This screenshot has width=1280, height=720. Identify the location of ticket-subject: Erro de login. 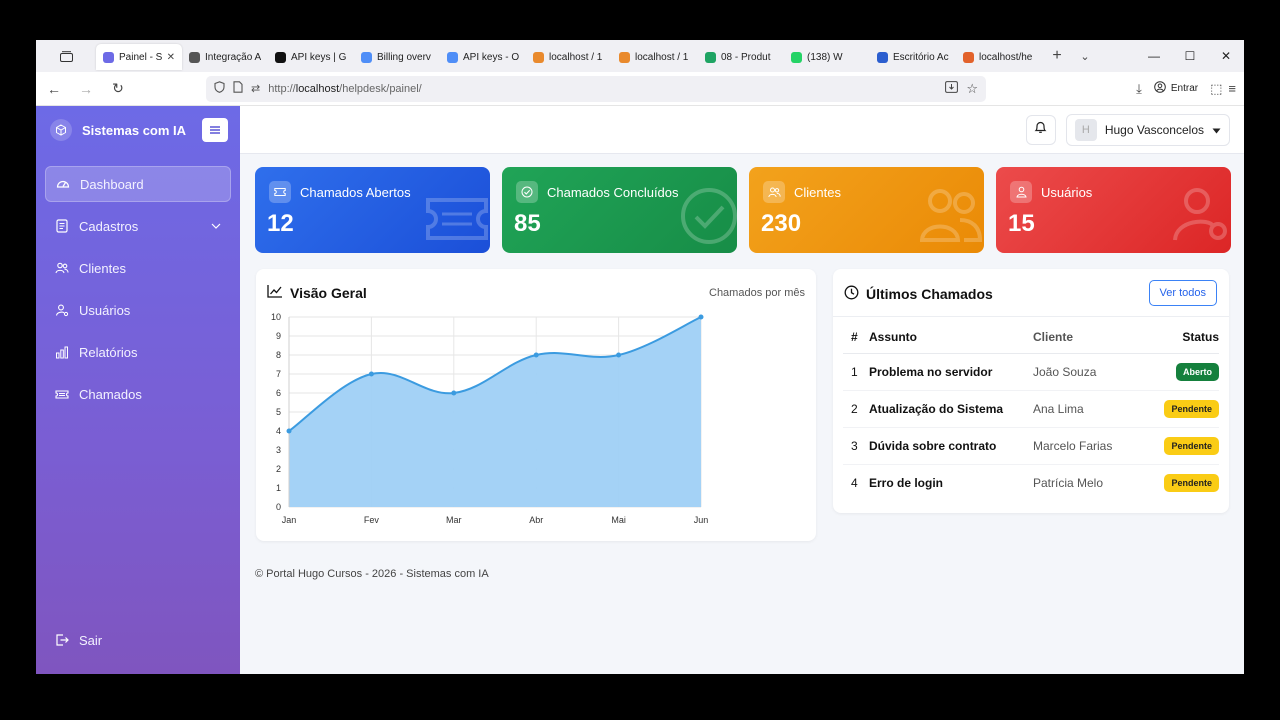
(906, 482).